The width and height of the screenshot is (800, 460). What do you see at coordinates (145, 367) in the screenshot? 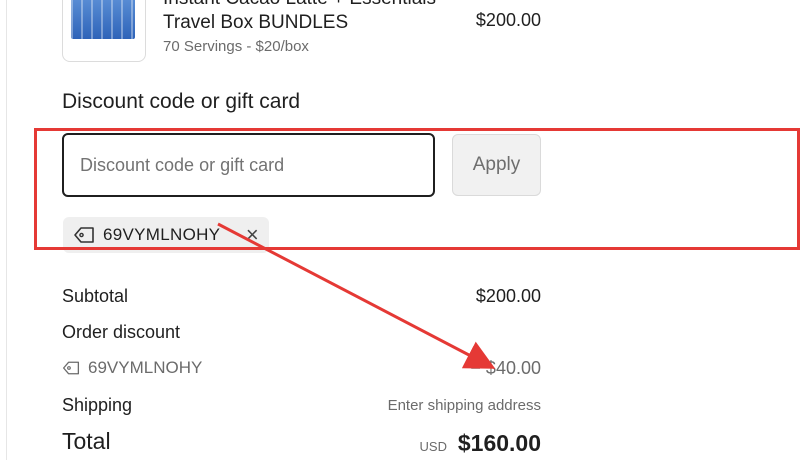
I see `discount-code-text: 69VYMLNOHY` at bounding box center [145, 367].